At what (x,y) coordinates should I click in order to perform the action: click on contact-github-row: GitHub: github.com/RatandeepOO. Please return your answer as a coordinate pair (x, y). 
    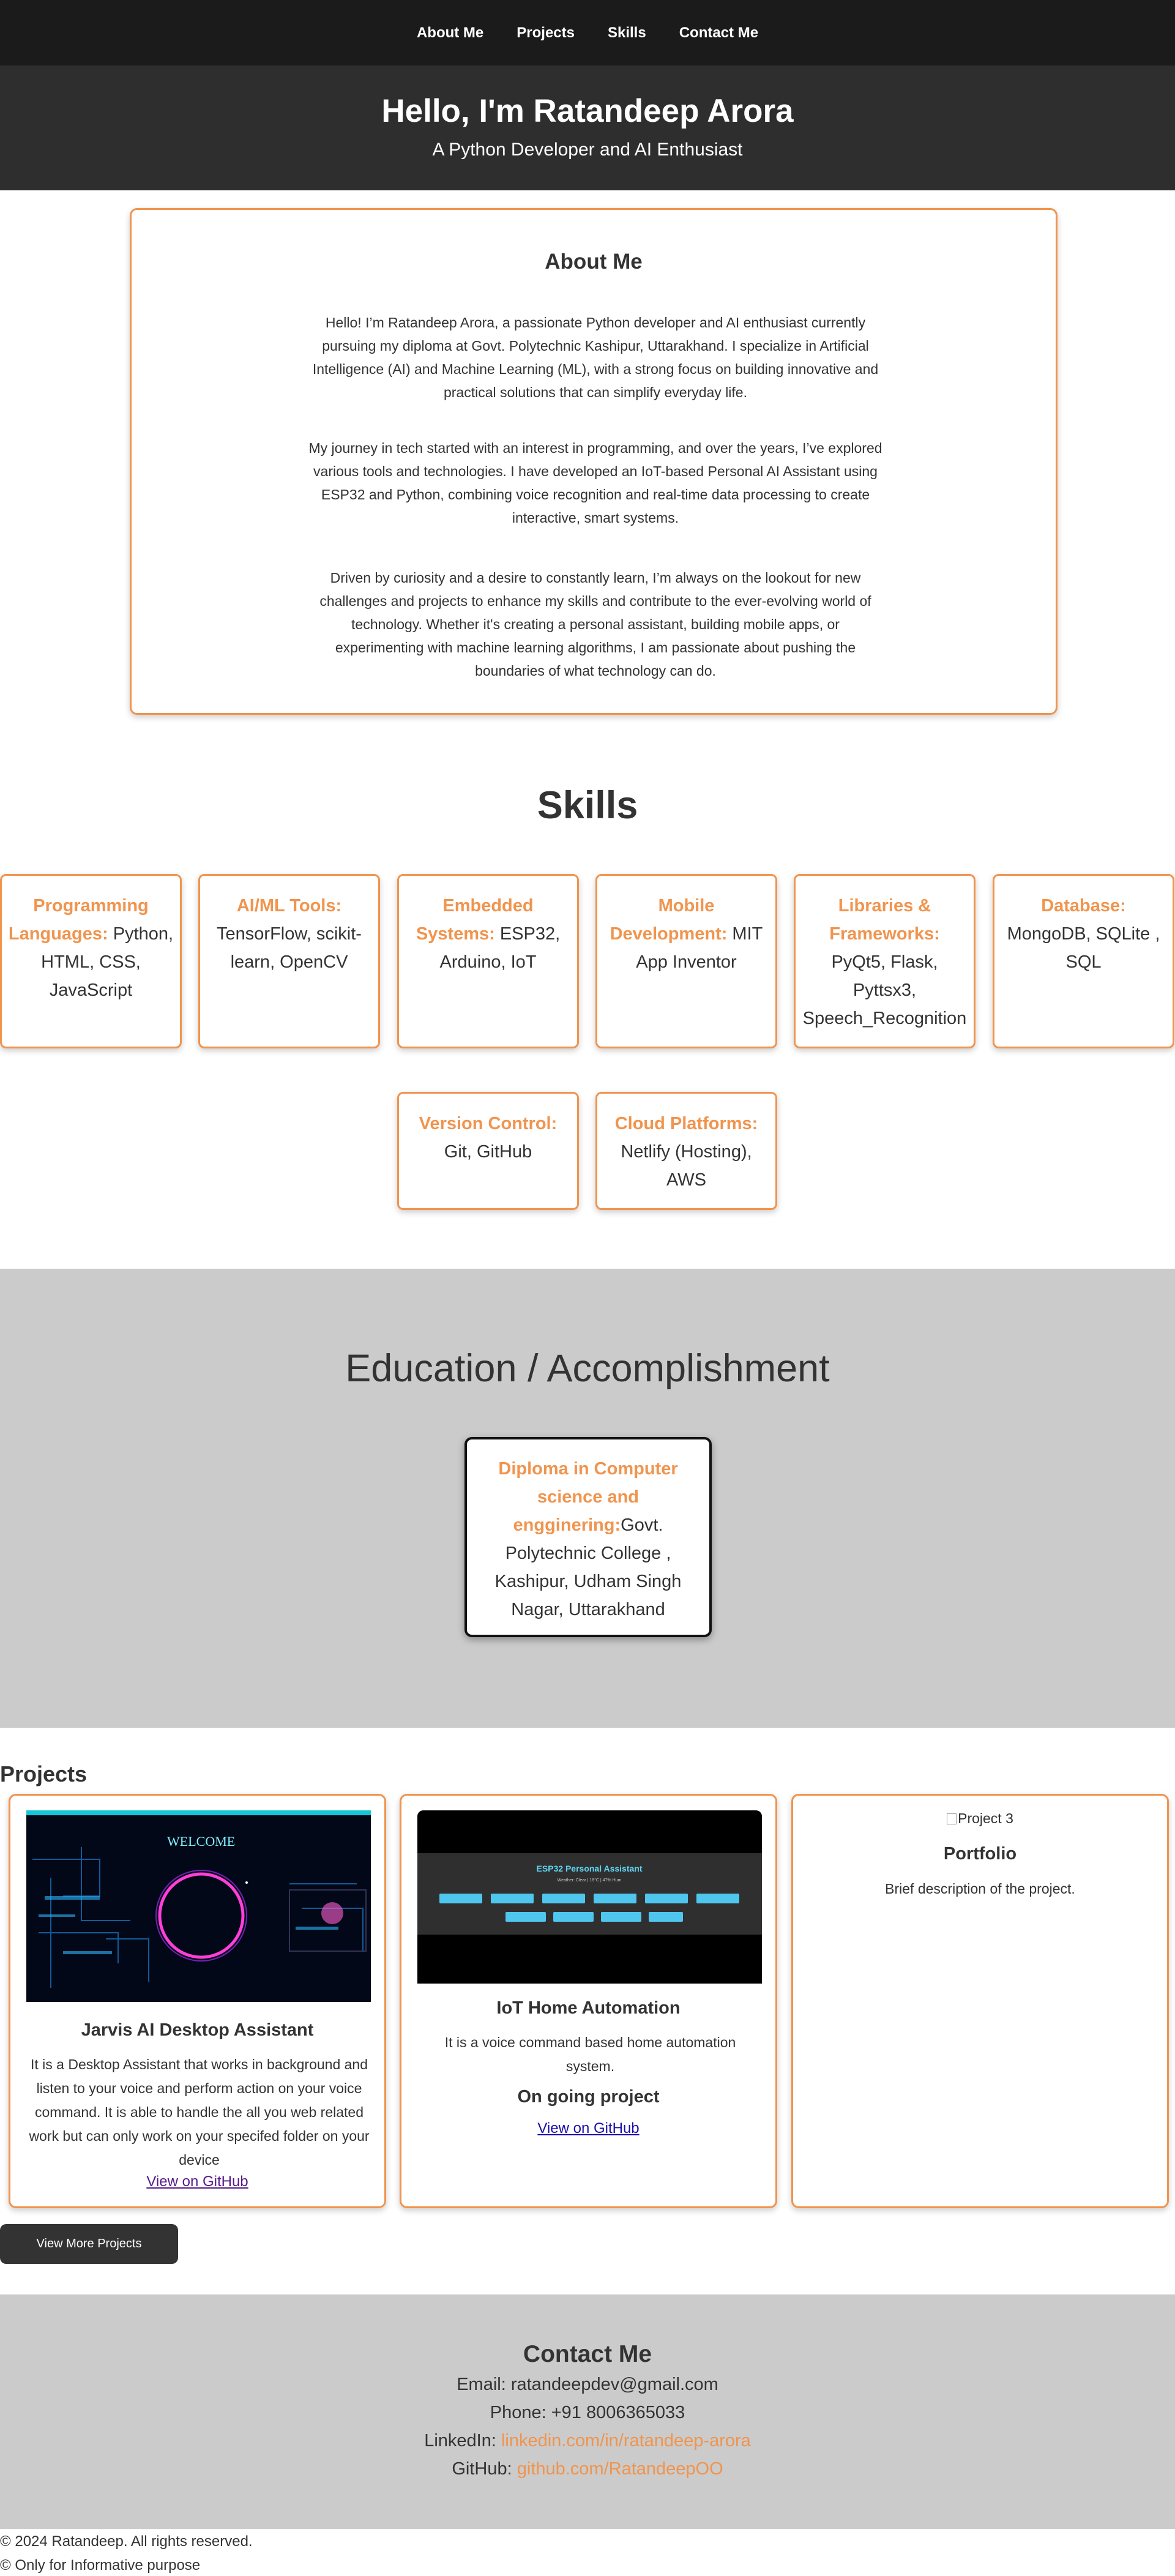
    Looking at the image, I should click on (587, 2469).